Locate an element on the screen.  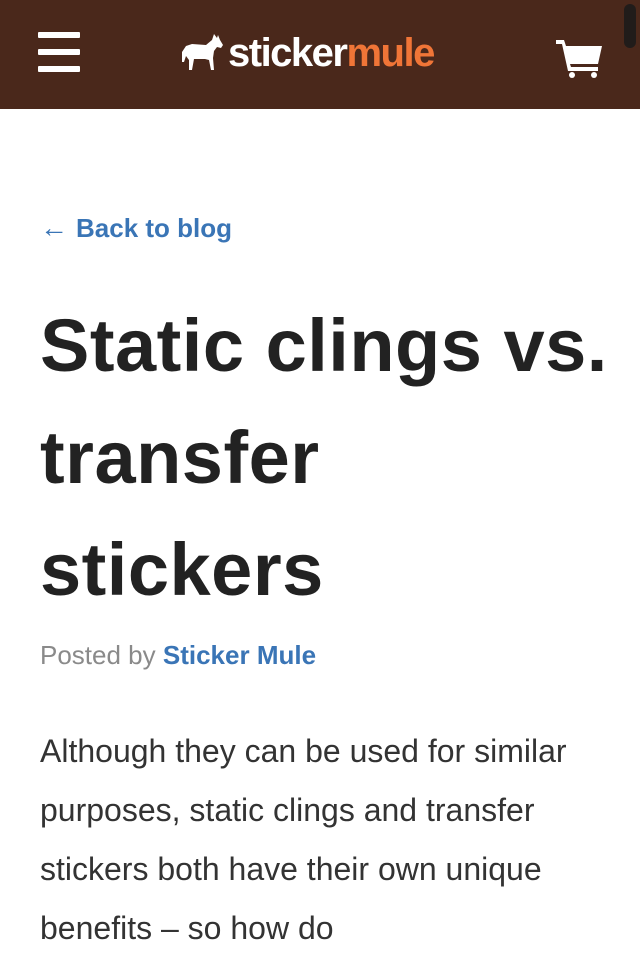
shopping-cart-icon is located at coordinates (580, 58).